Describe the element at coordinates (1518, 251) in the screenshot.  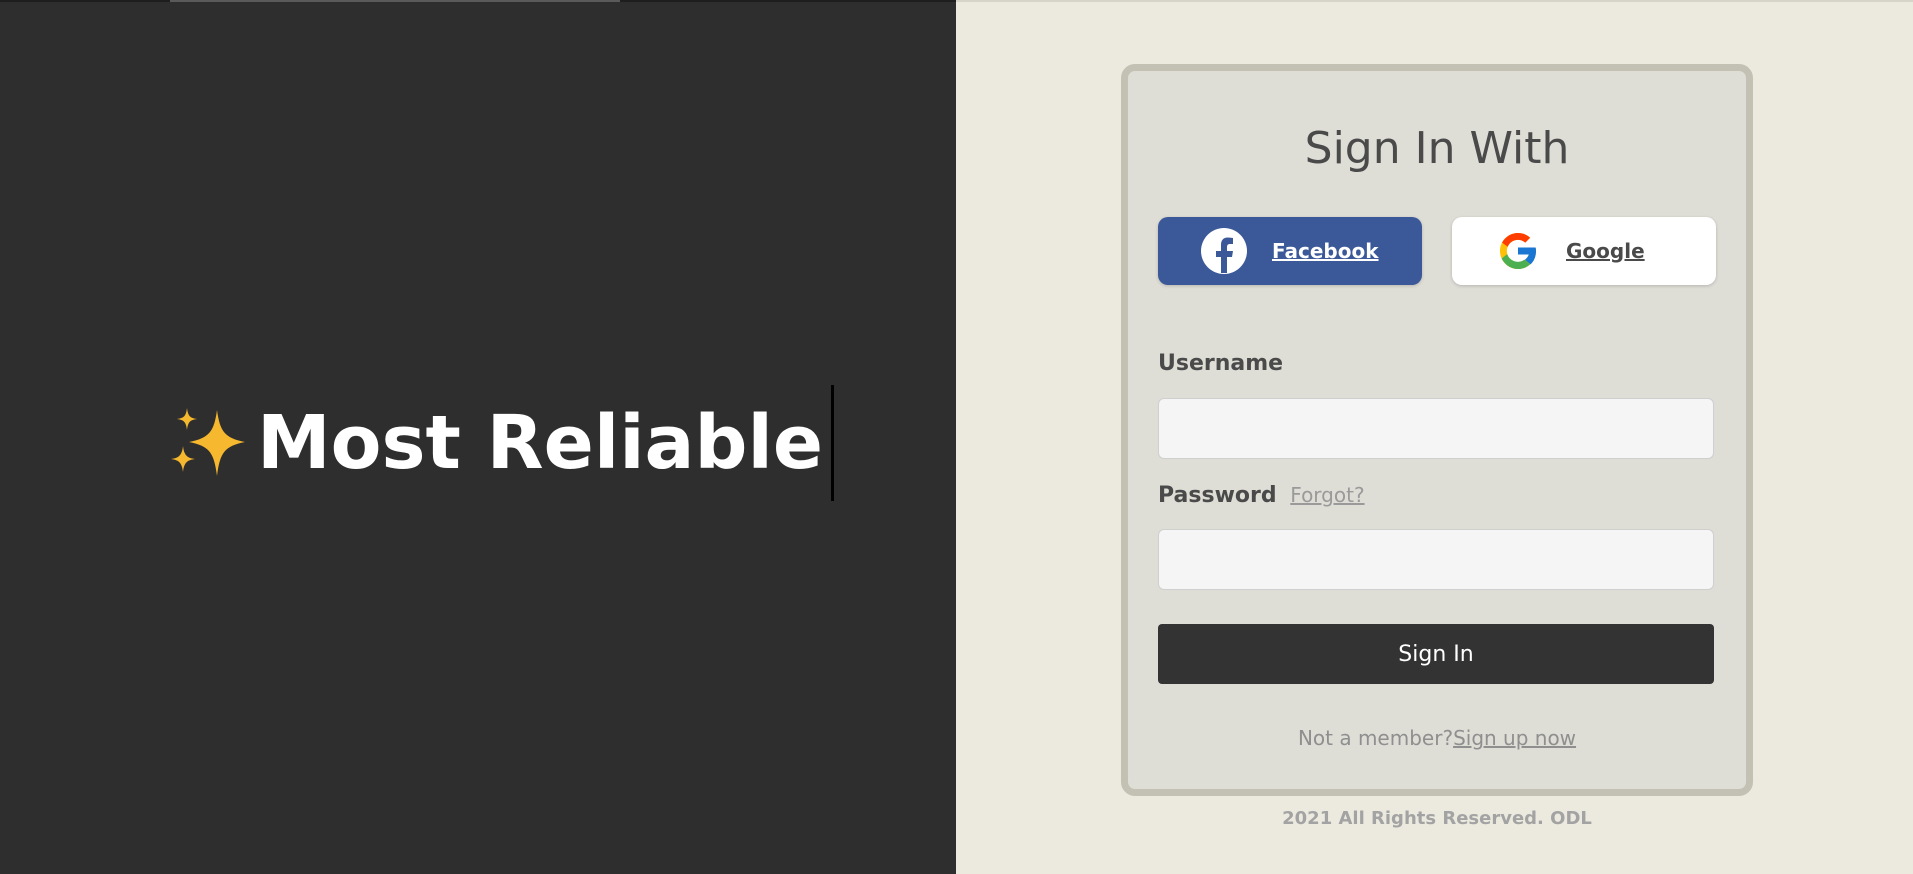
I see `google-icon` at that location.